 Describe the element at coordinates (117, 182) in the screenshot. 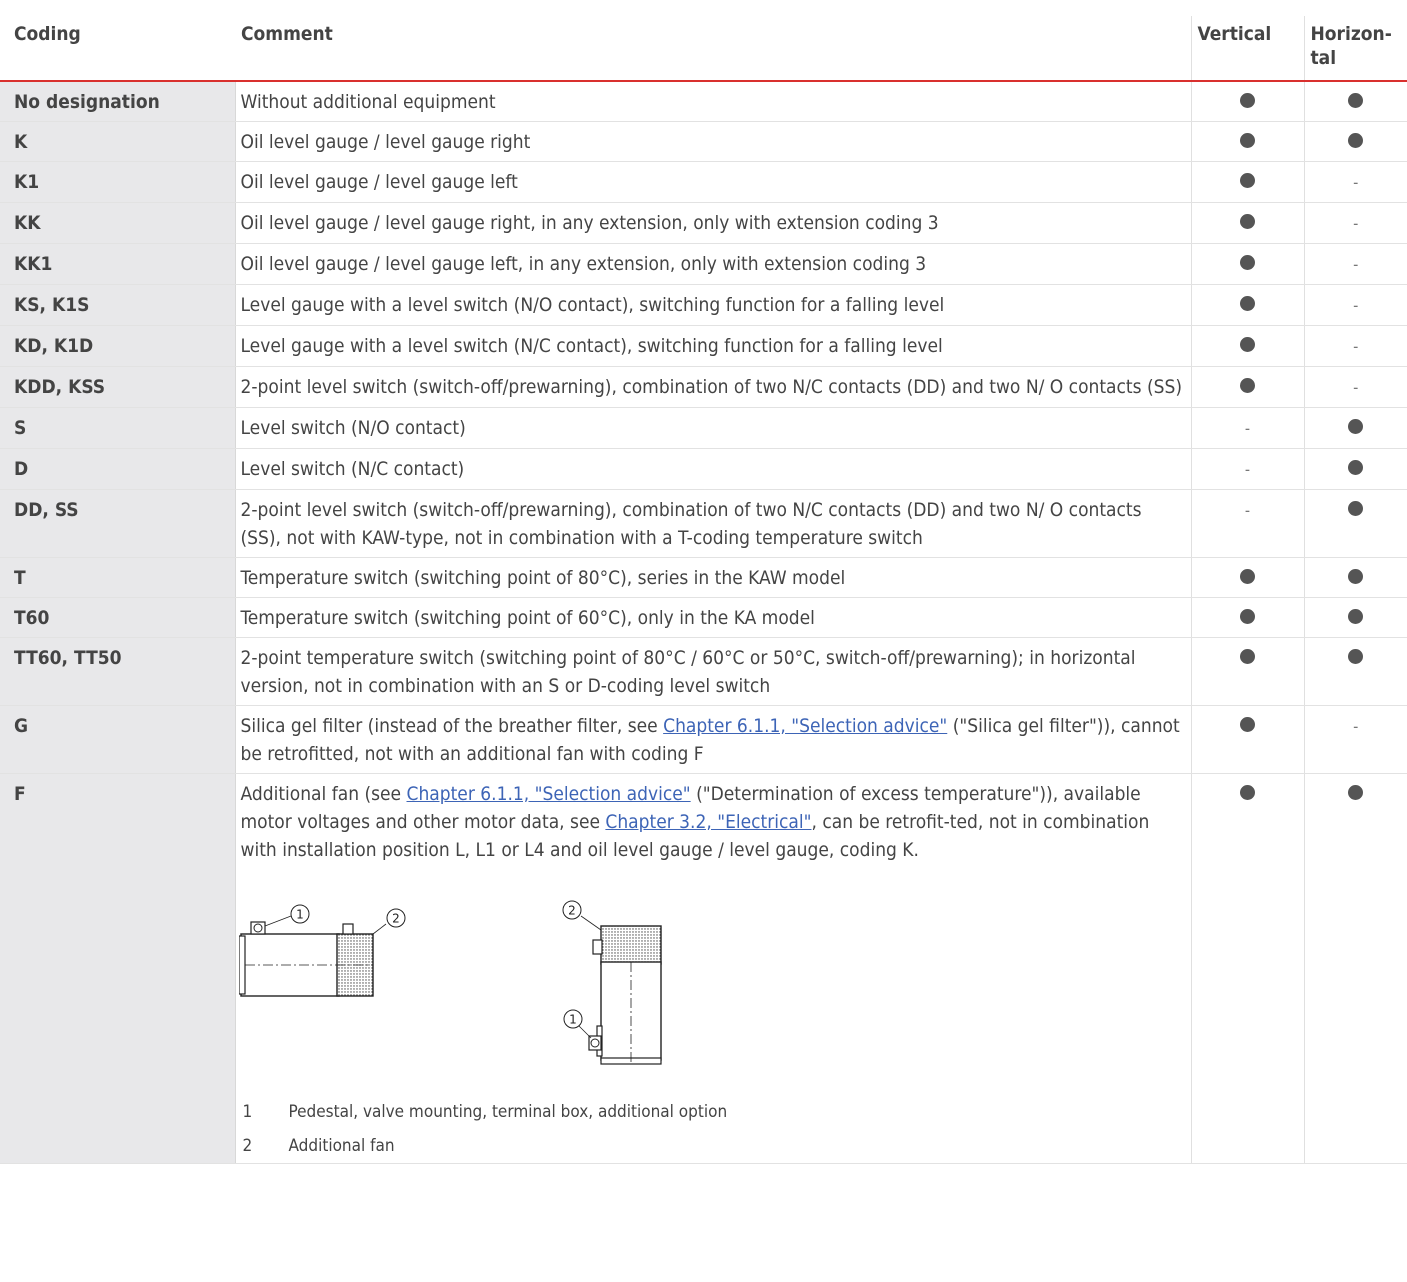

I see `coding-cell: K1` at that location.